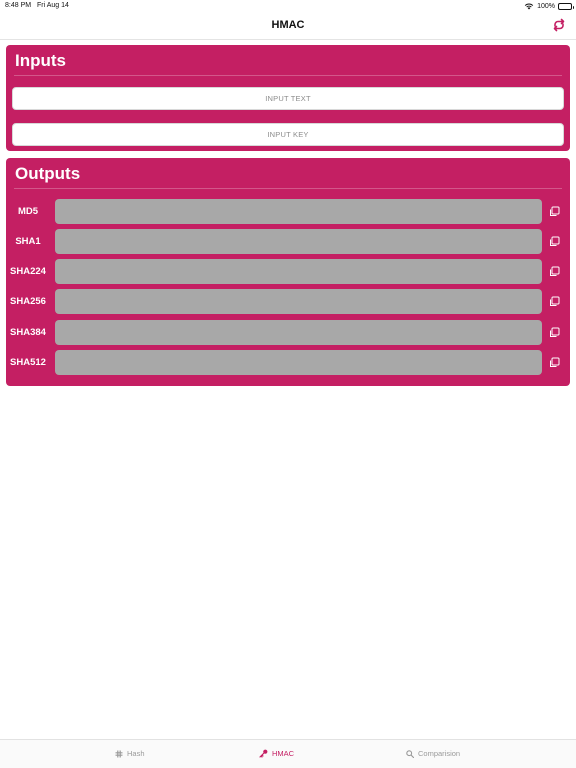 Image resolution: width=576 pixels, height=768 pixels. I want to click on navigation-bar: HMAC, so click(288, 26).